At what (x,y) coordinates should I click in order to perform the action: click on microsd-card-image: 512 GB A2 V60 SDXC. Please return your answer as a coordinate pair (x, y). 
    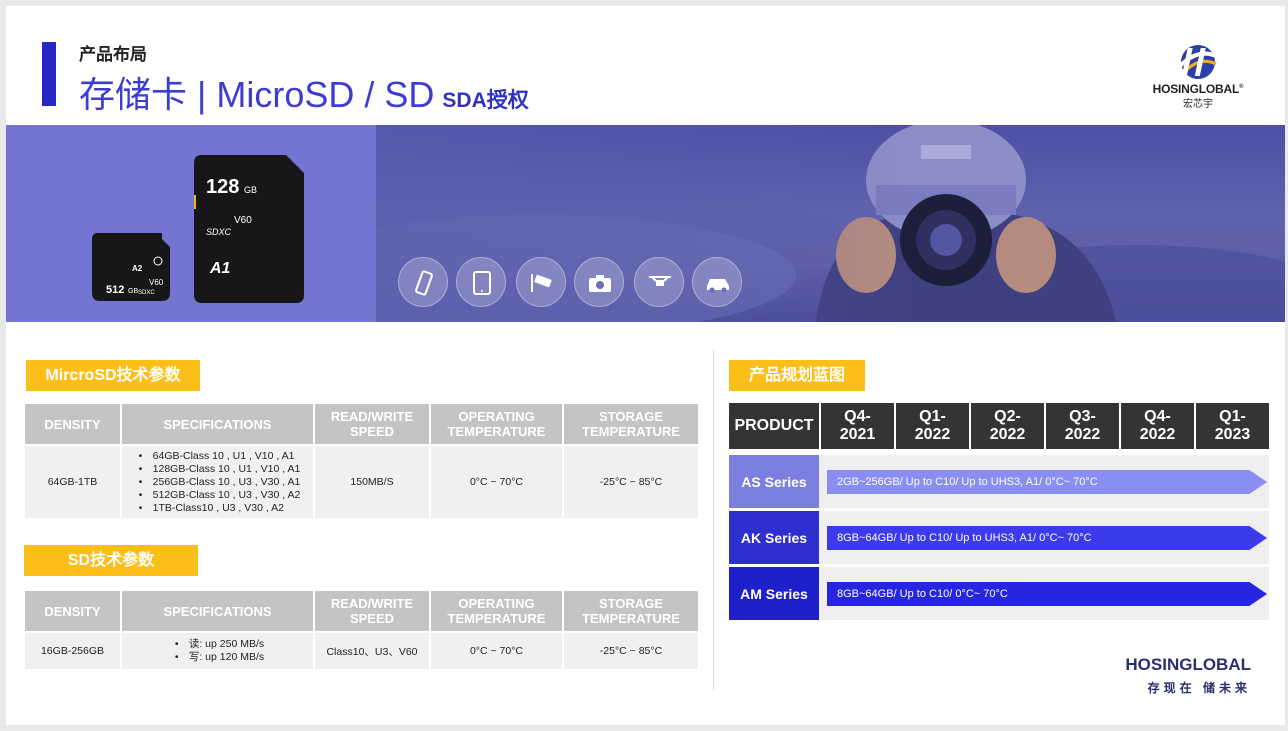
    Looking at the image, I should click on (131, 267).